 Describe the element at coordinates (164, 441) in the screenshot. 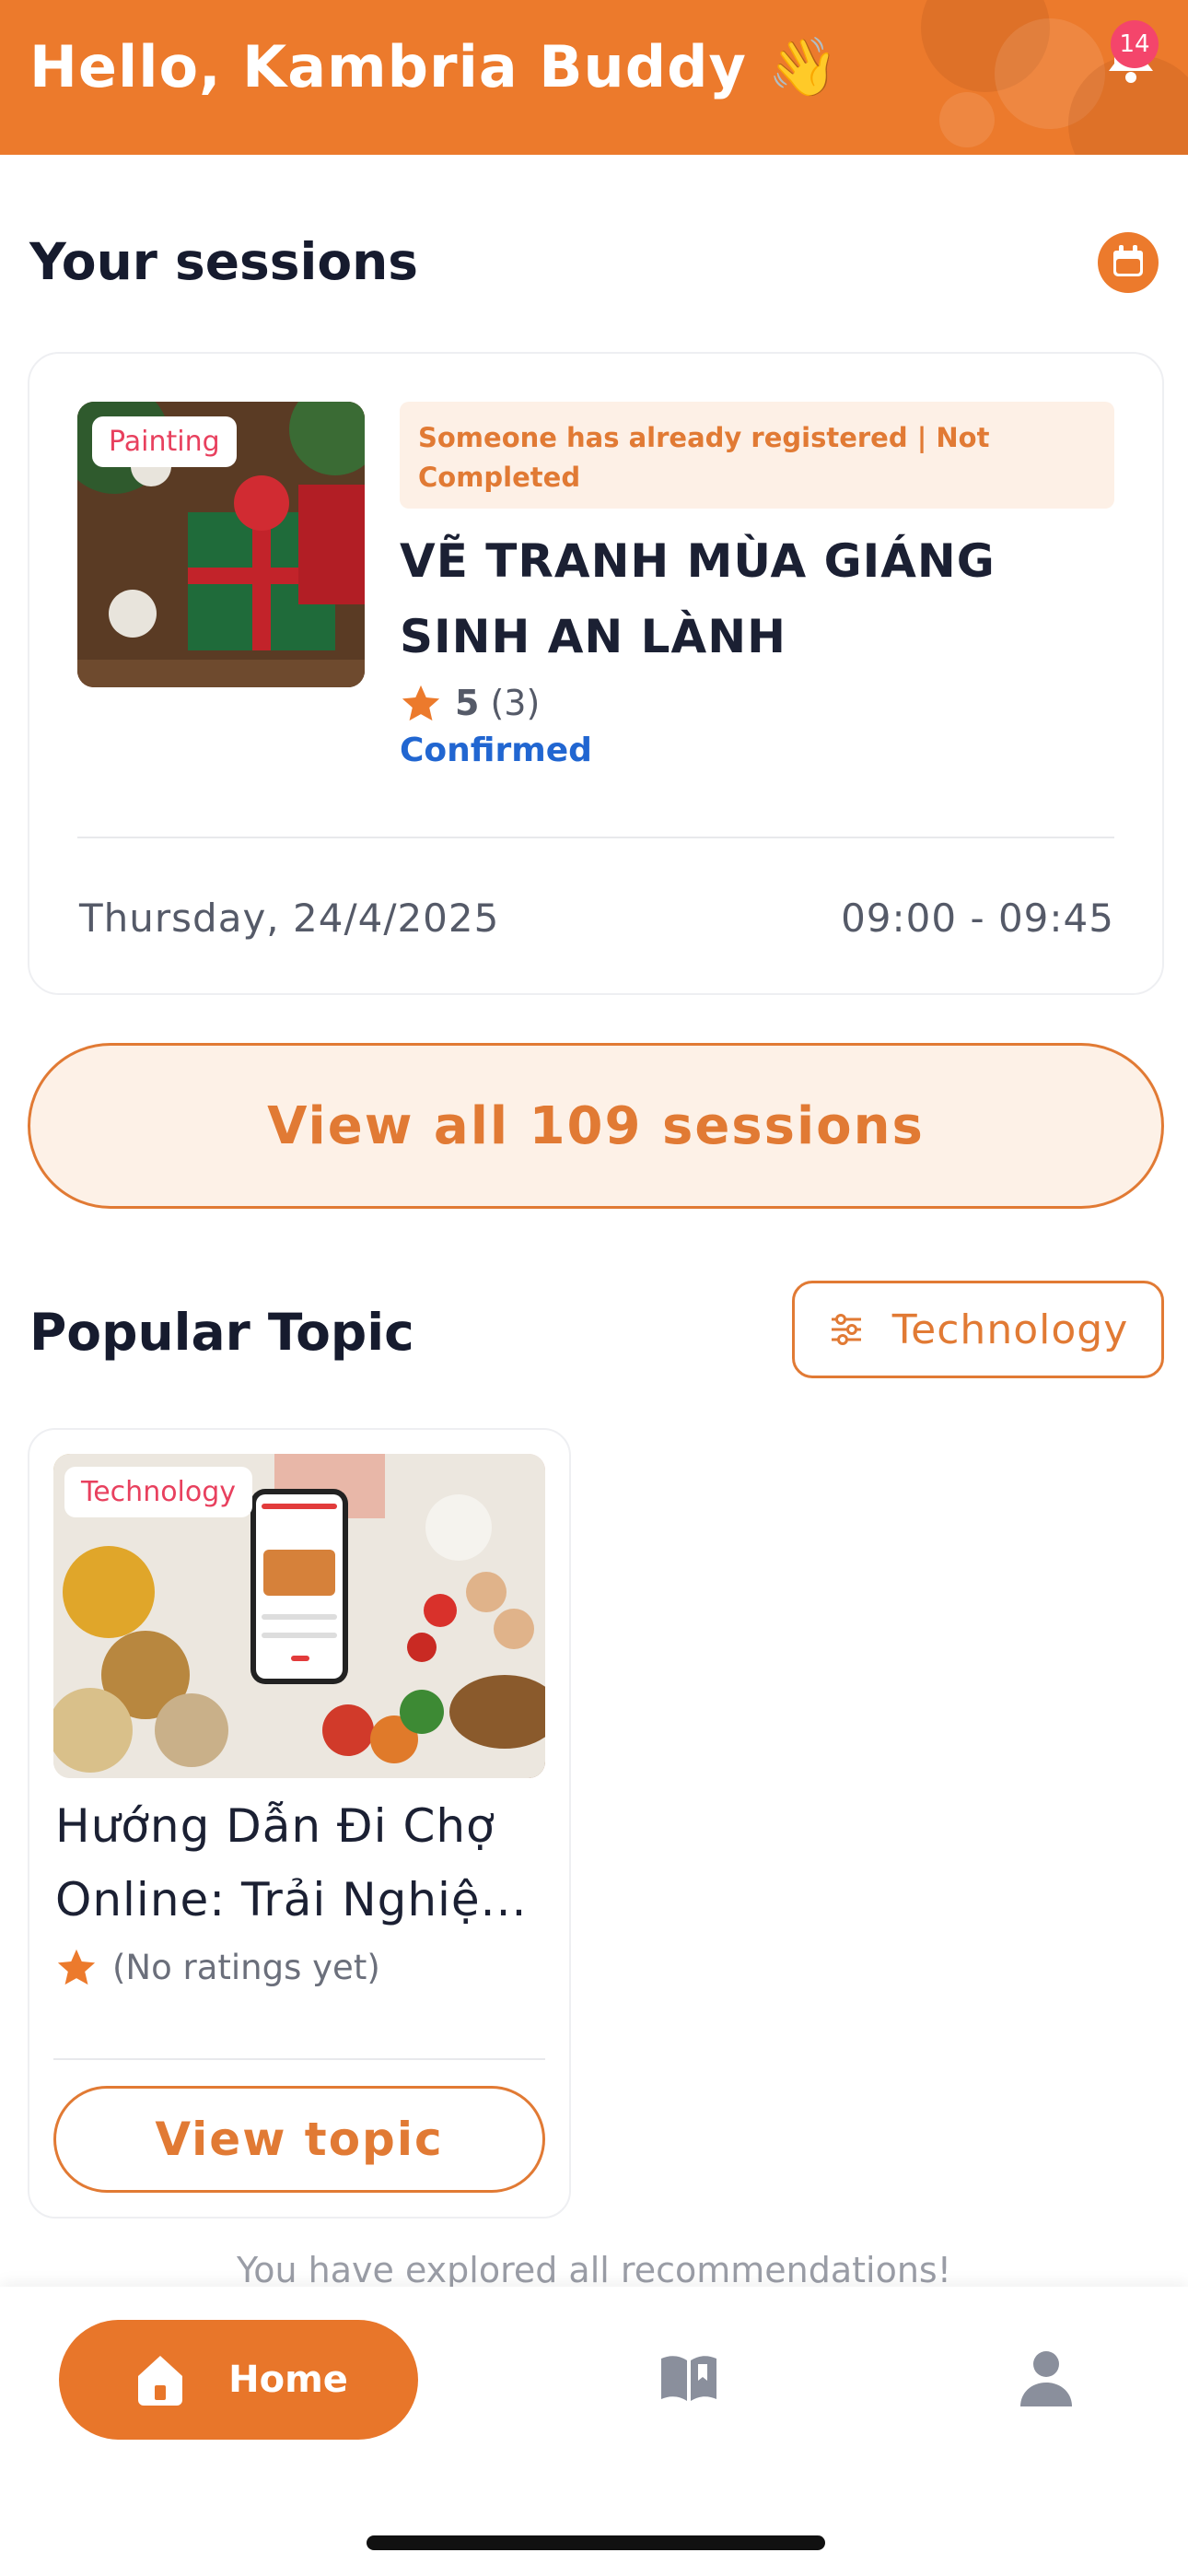

I see `category-tag: Painting` at that location.